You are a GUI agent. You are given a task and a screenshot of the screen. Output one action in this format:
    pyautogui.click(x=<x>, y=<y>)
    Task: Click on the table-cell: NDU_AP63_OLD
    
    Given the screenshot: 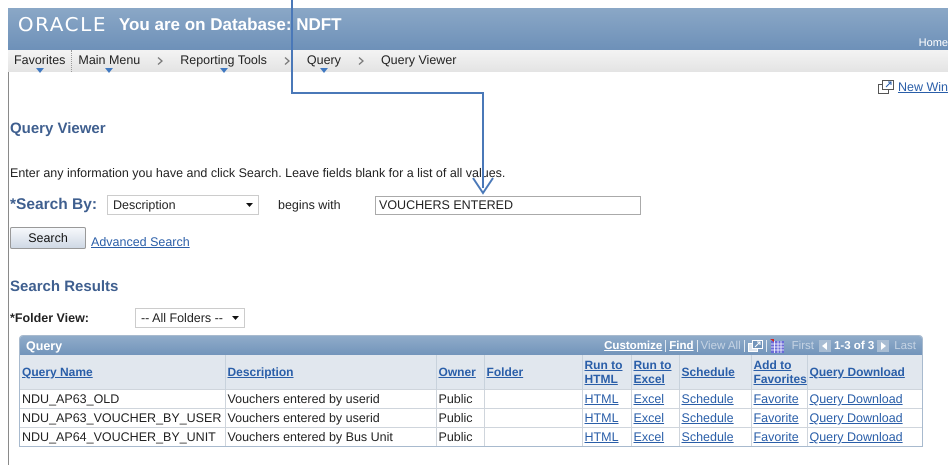 What is the action you would take?
    pyautogui.click(x=122, y=399)
    